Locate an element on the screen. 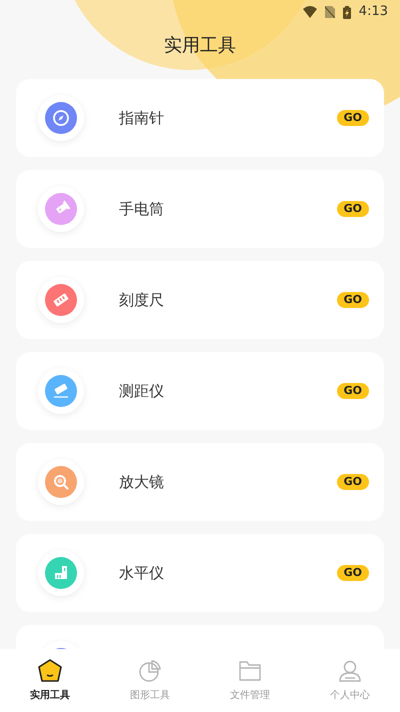 The width and height of the screenshot is (400, 712). tool-card: 手电筒 GO is located at coordinates (200, 209).